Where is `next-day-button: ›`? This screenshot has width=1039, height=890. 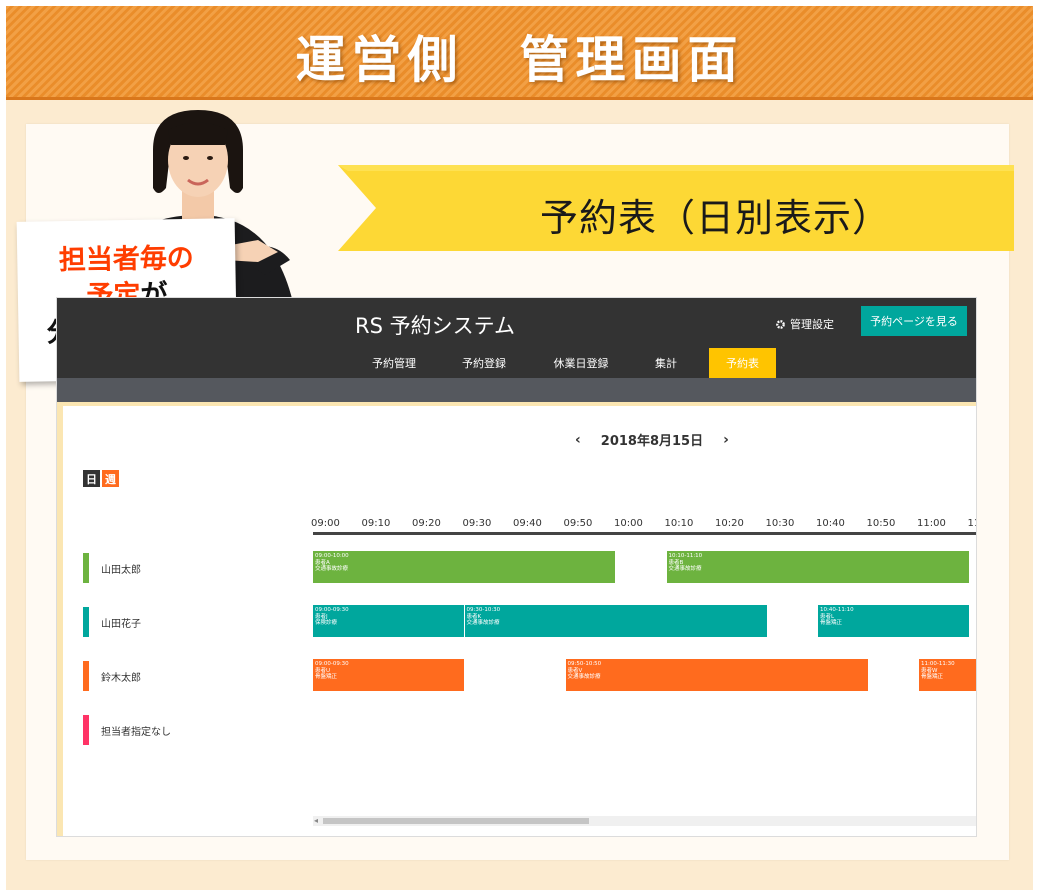
next-day-button: › is located at coordinates (726, 440).